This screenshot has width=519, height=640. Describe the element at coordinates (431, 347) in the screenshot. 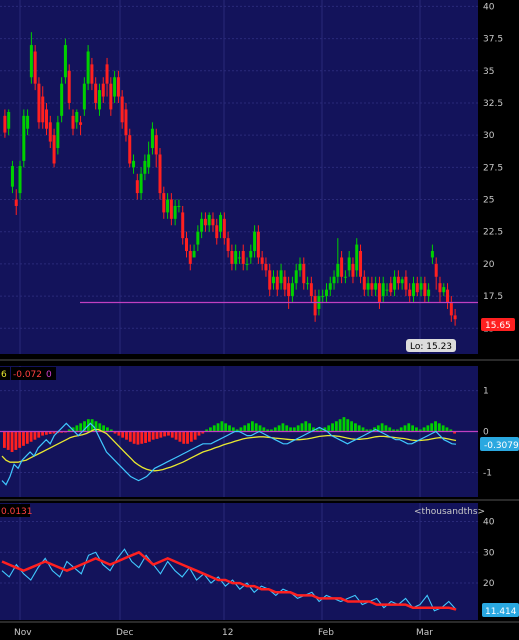

I see `low-label: Lo: 15.23` at that location.